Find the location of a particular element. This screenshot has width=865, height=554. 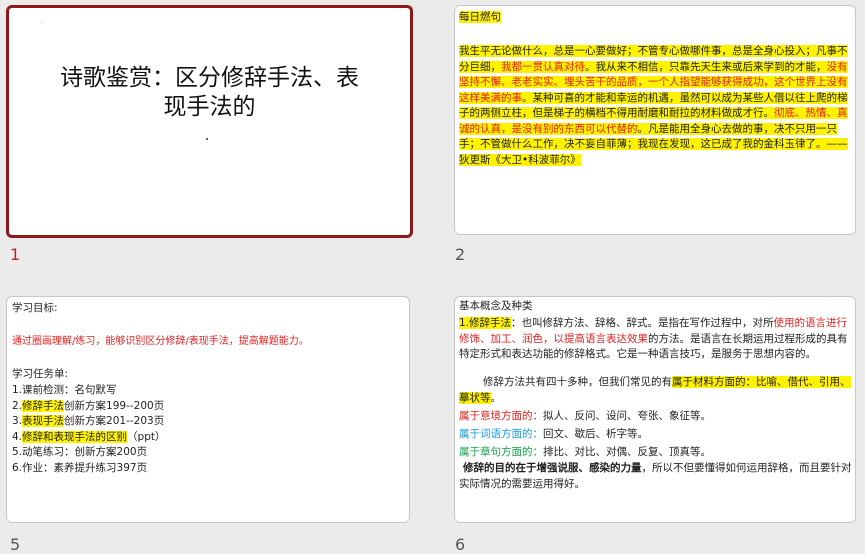

heading-text: 每日燃句 is located at coordinates (480, 17).